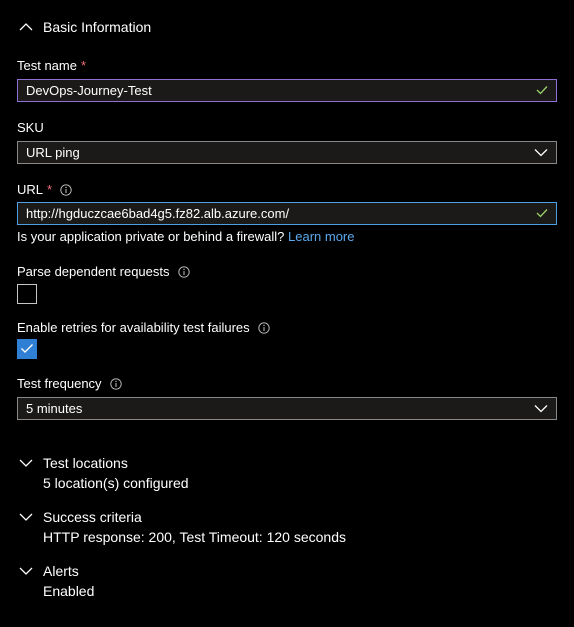 This screenshot has width=574, height=627. I want to click on test-locations-title: Test locations, so click(85, 463).